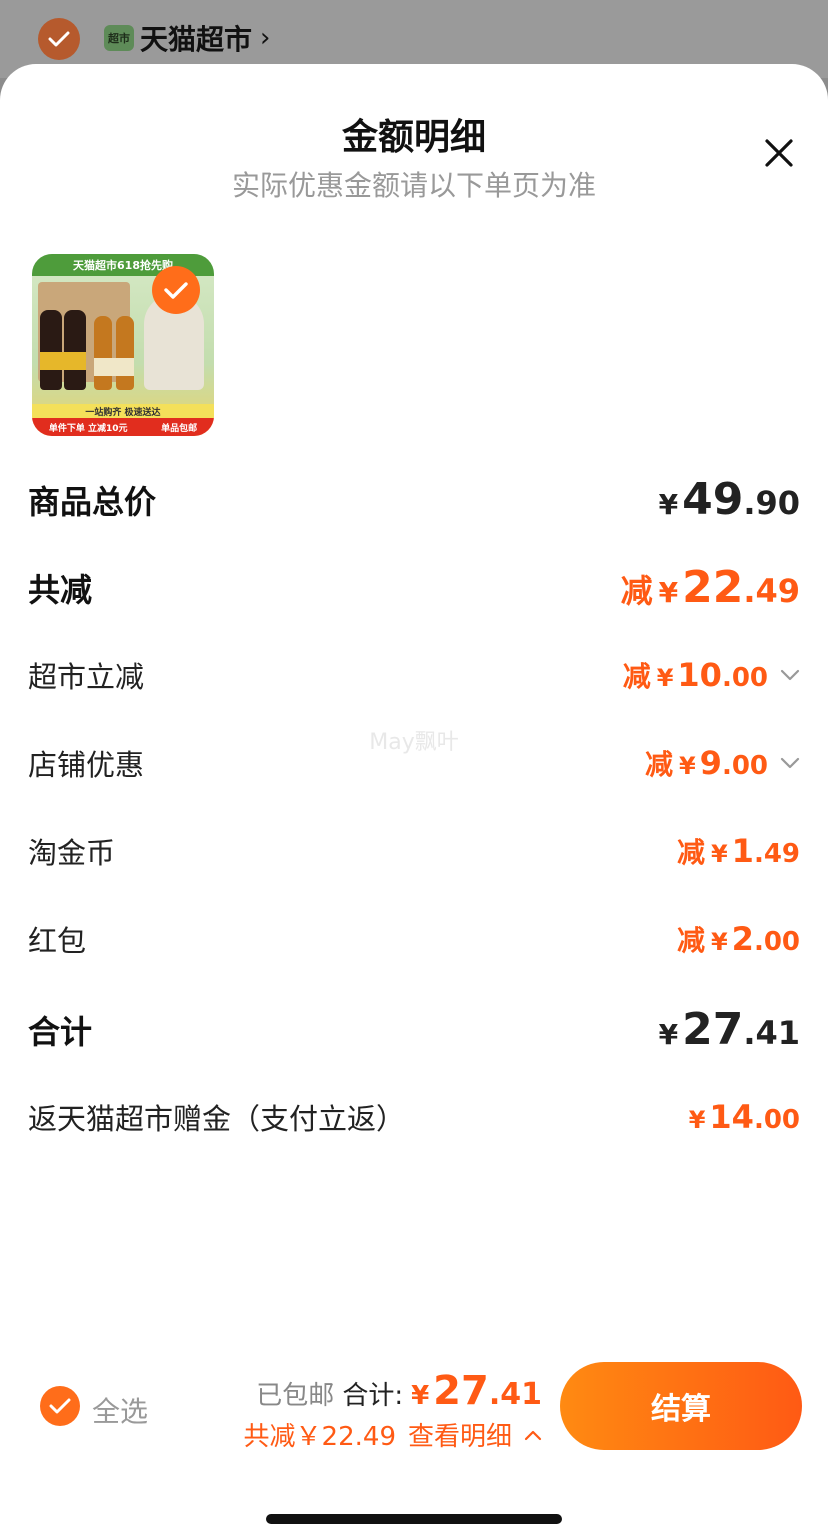  What do you see at coordinates (60, 1406) in the screenshot?
I see `select-all-check-icon` at bounding box center [60, 1406].